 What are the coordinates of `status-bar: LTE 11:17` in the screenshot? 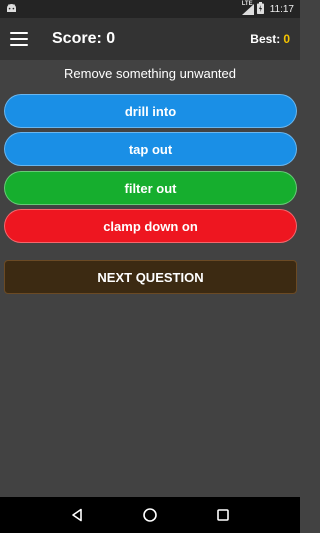 It's located at (150, 9).